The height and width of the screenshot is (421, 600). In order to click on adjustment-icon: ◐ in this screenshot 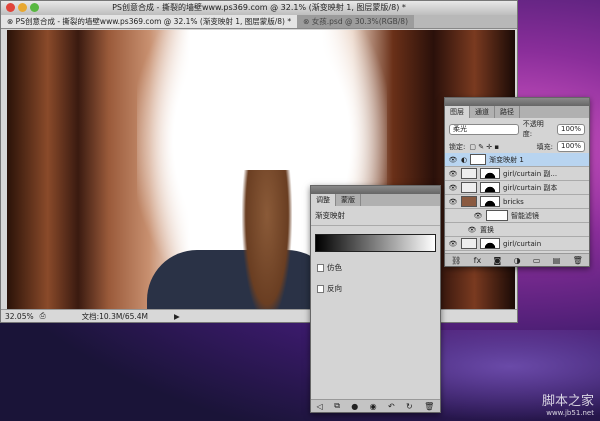, I will do `click(464, 159)`.